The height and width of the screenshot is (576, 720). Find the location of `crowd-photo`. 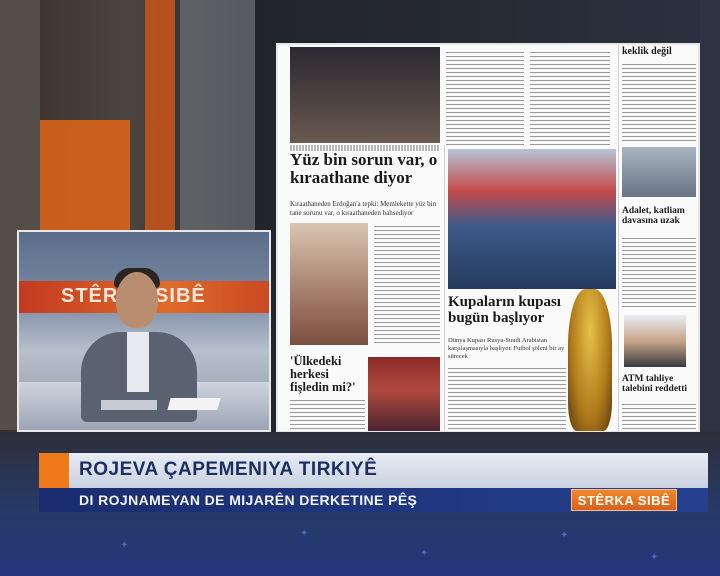

crowd-photo is located at coordinates (365, 95).